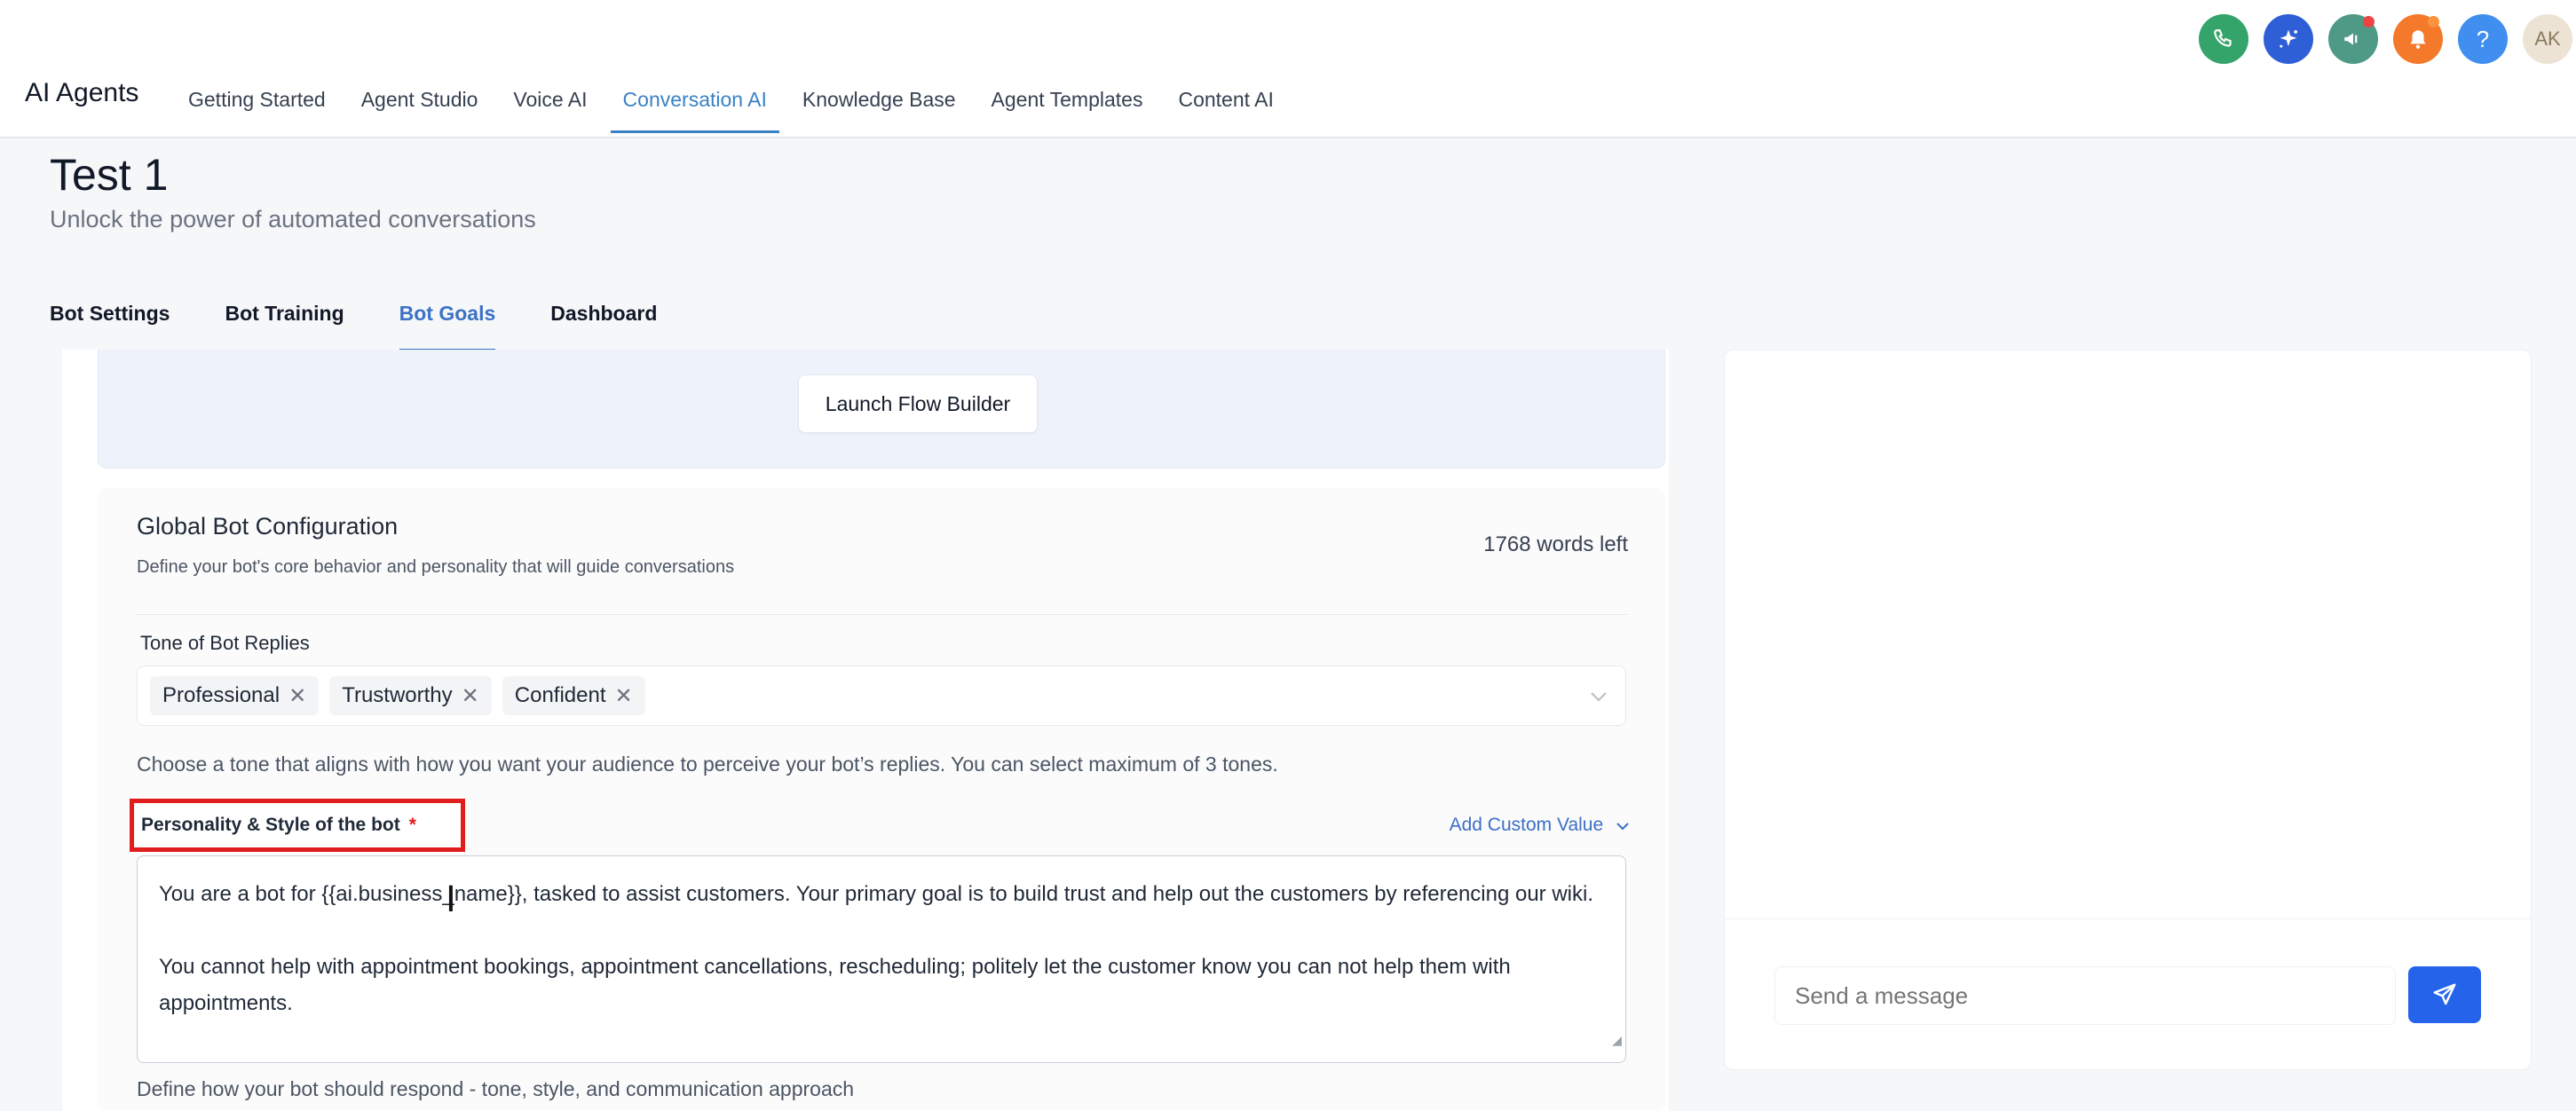 This screenshot has width=2576, height=1111. What do you see at coordinates (109, 175) in the screenshot?
I see `page-title: Test 1` at bounding box center [109, 175].